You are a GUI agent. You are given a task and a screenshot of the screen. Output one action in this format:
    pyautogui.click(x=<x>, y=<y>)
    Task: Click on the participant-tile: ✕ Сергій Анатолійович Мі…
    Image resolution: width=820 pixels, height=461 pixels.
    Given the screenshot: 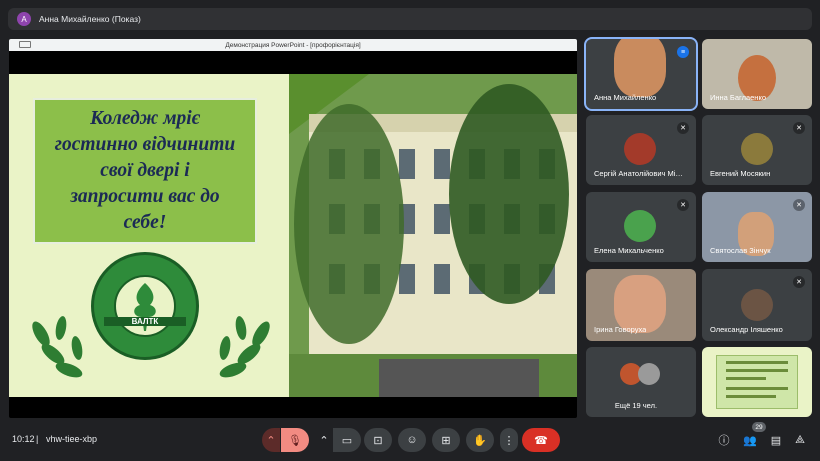 What is the action you would take?
    pyautogui.click(x=641, y=150)
    